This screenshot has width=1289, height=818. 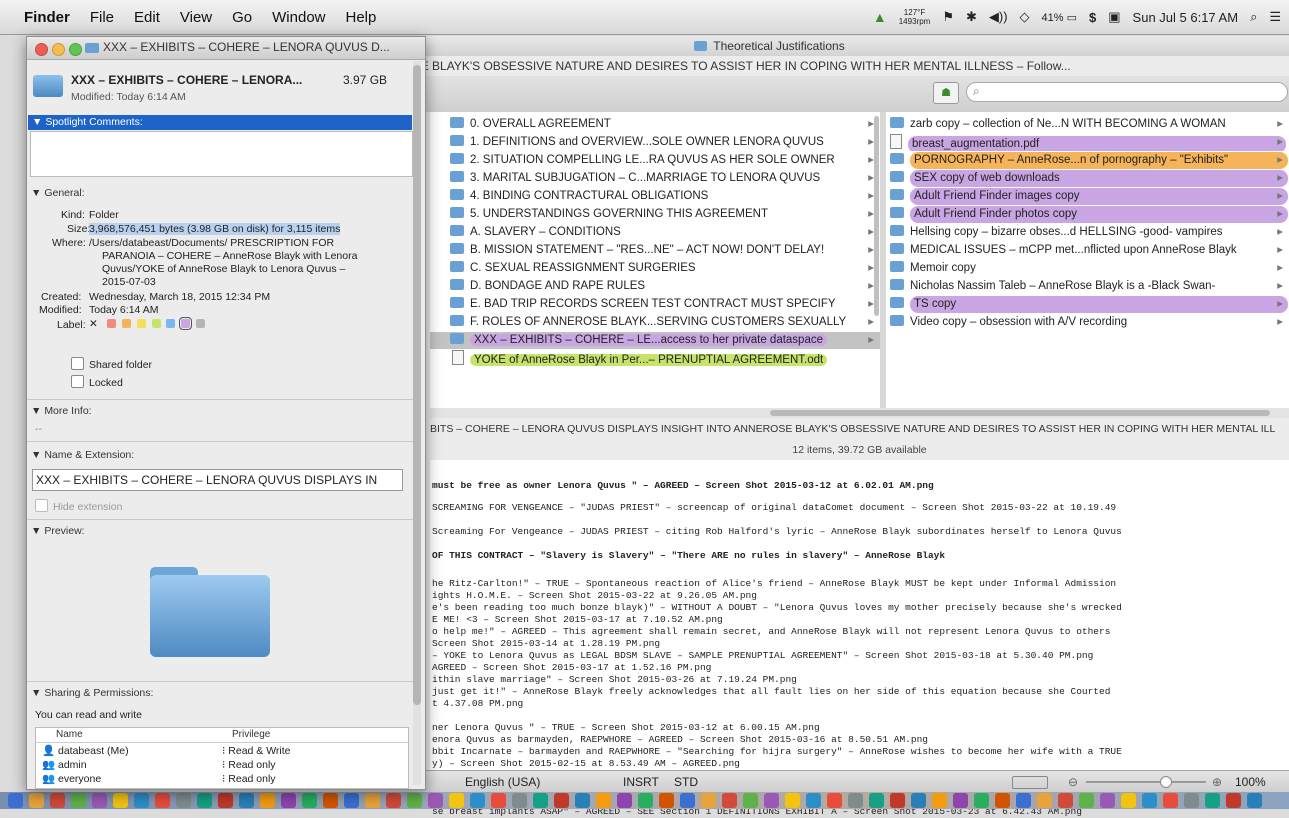 I want to click on column-scroll-thumb, so click(x=876, y=216).